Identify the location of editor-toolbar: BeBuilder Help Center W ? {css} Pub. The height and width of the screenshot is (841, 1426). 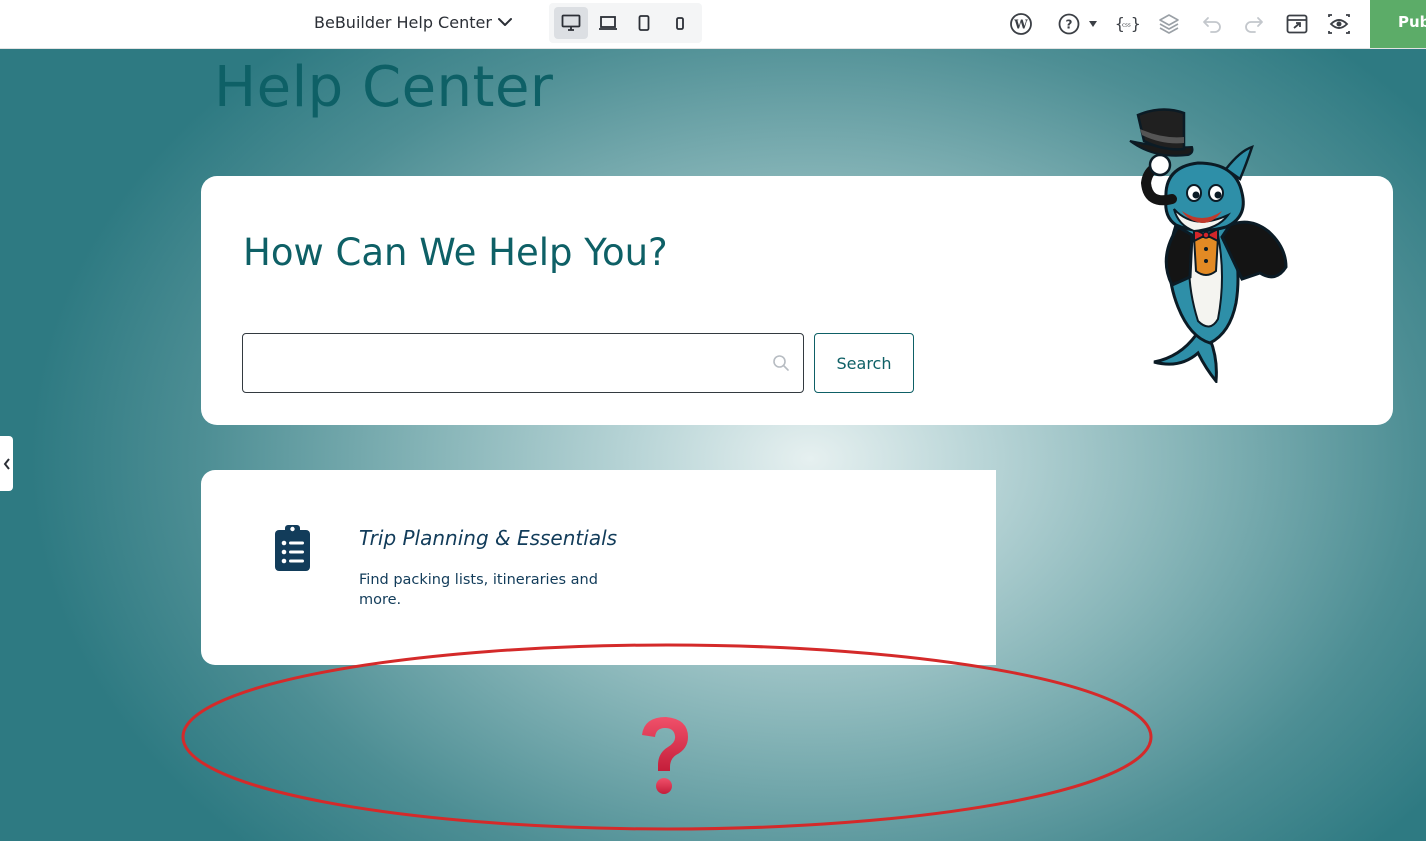
(713, 24).